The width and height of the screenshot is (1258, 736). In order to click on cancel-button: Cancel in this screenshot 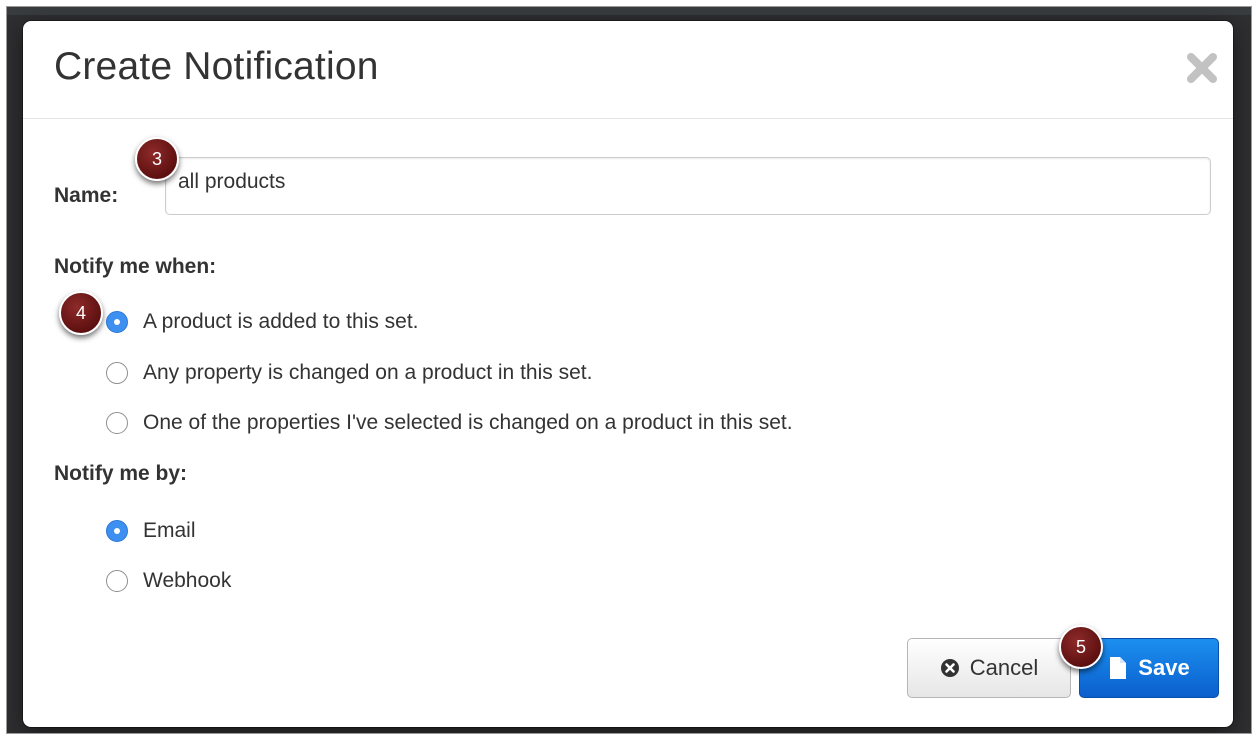, I will do `click(989, 668)`.